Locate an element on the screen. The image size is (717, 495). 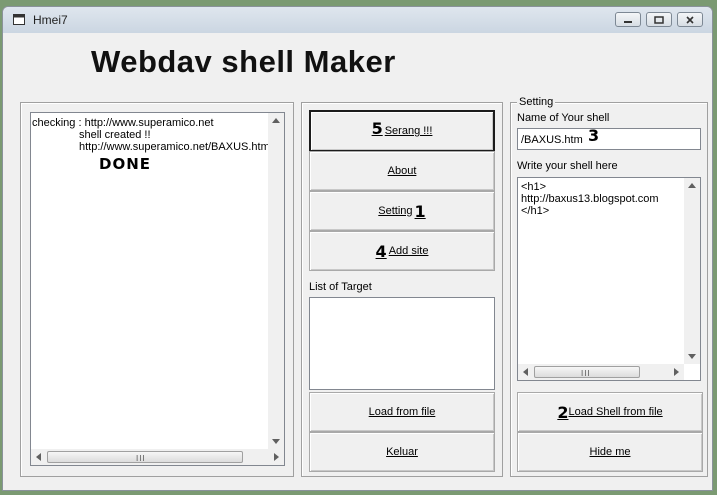
maximize-button is located at coordinates (659, 19).